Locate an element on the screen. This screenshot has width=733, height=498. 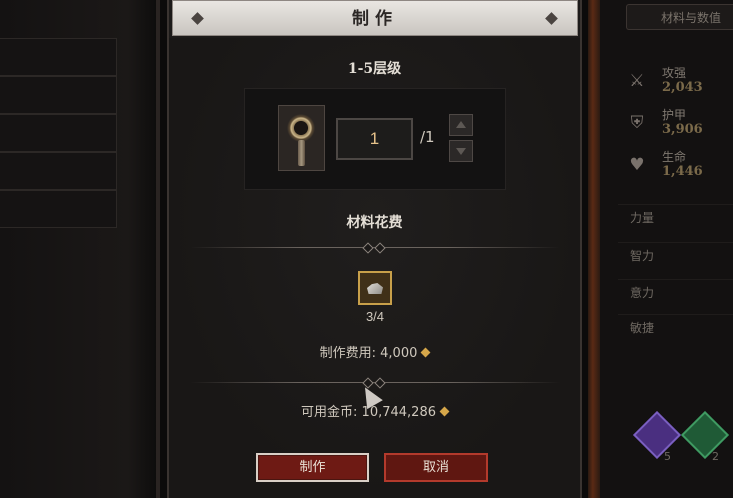
material-slot is located at coordinates (375, 288).